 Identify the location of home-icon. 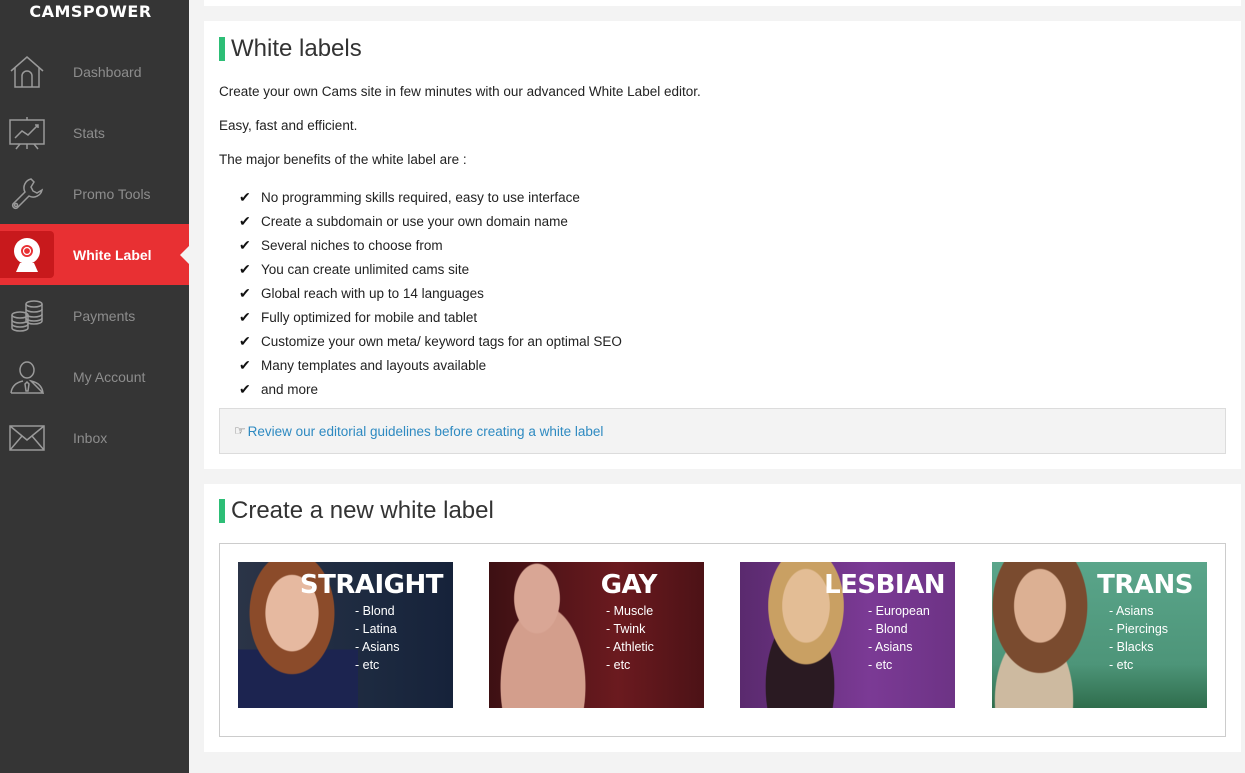
(27, 72).